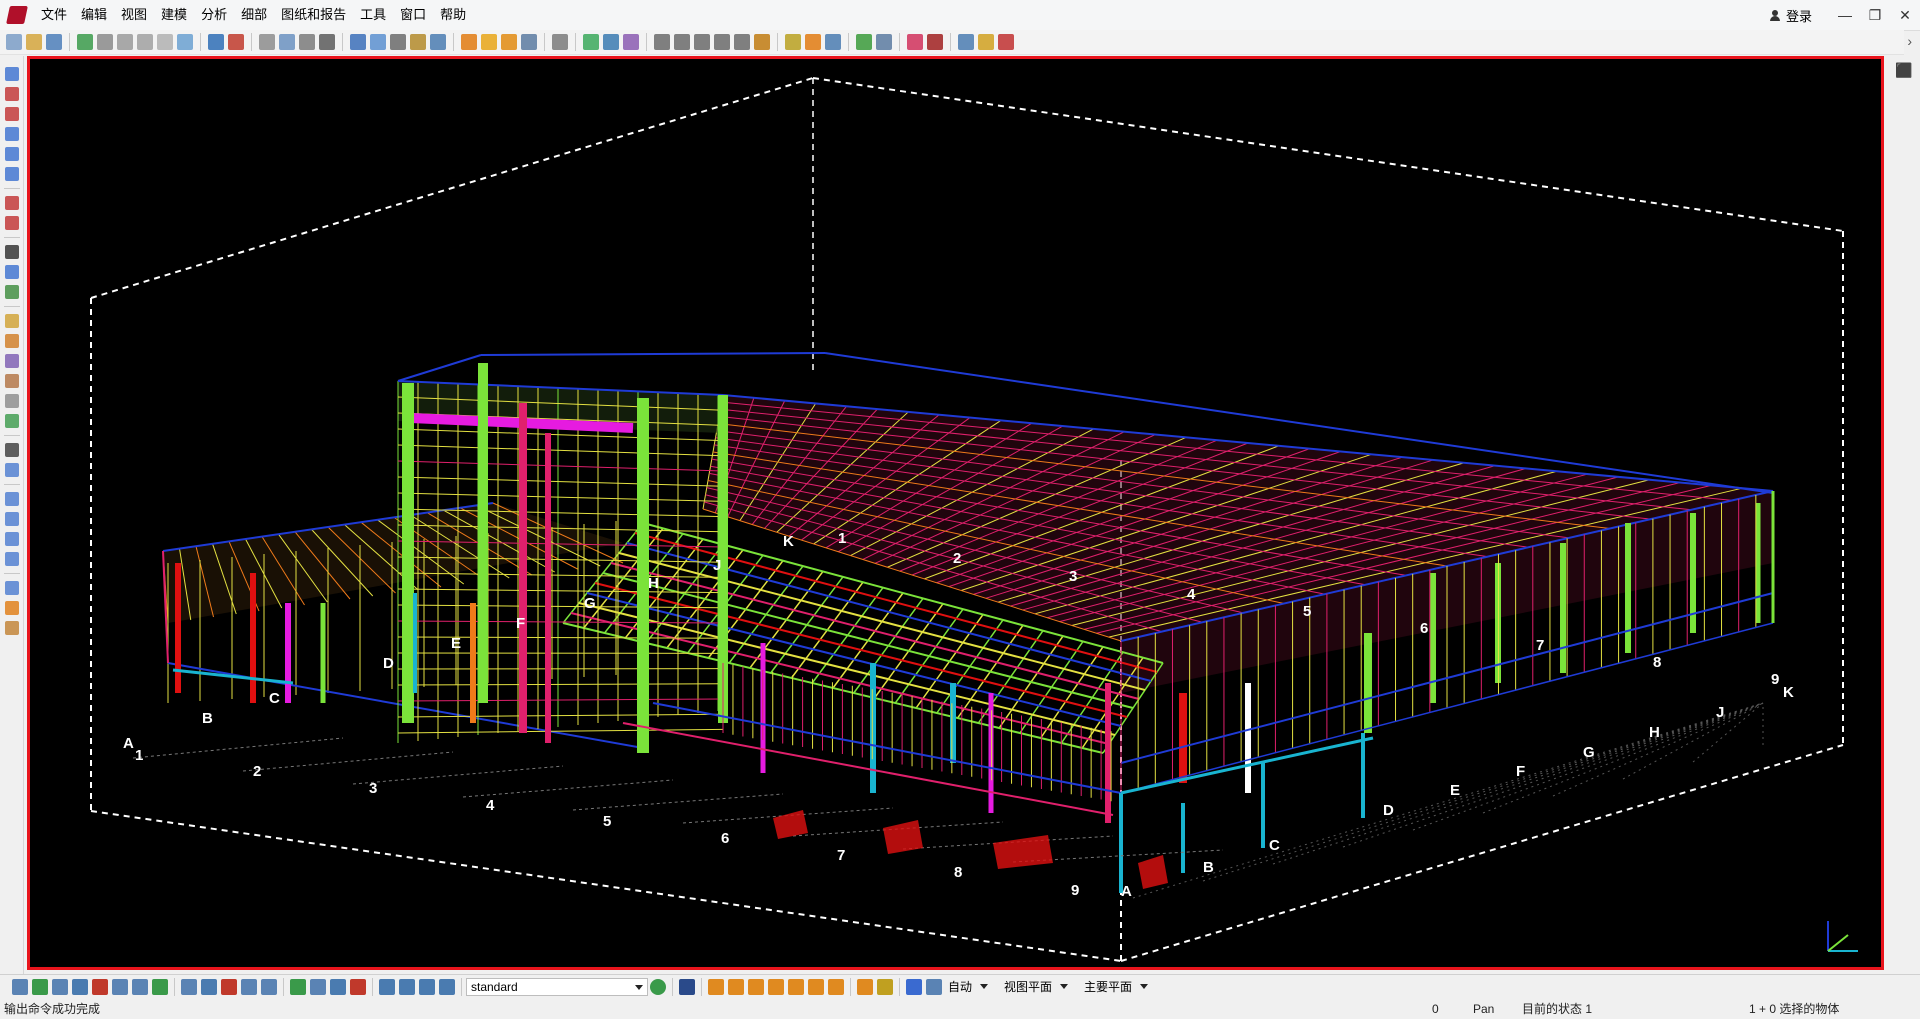 This screenshot has height=1019, width=1920. Describe the element at coordinates (287, 42) in the screenshot. I see `move-icon` at that location.